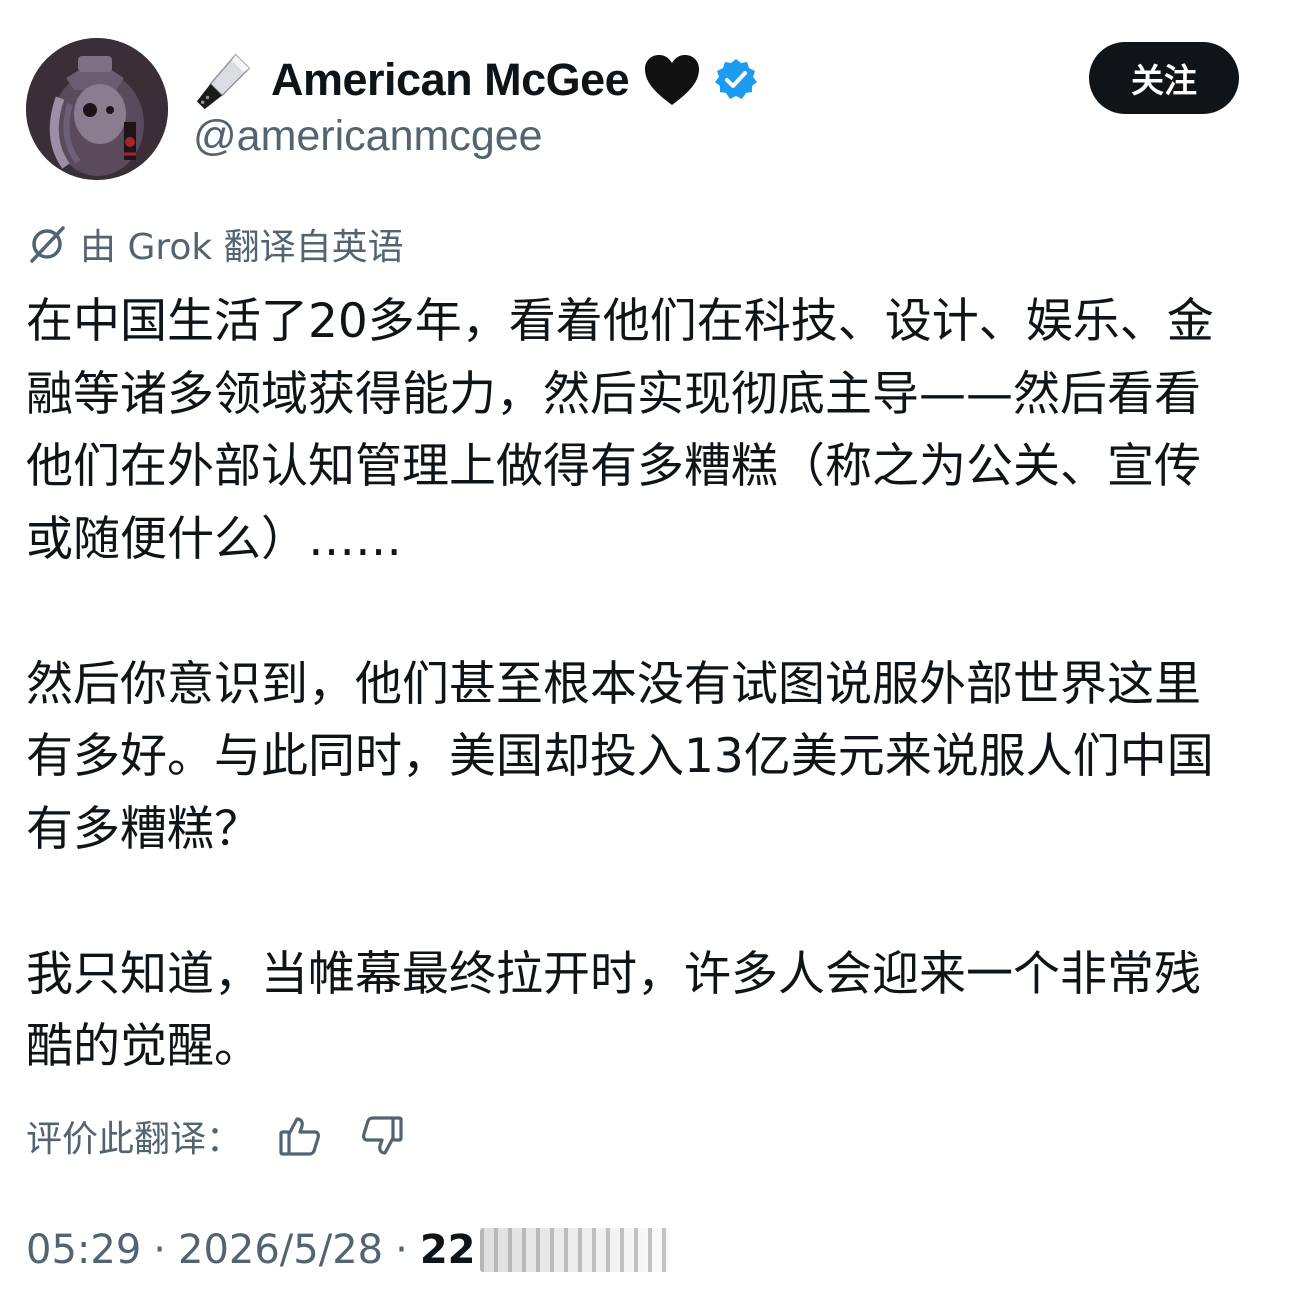 The height and width of the screenshot is (1290, 1290). I want to click on tweet-time: 05:29, so click(83, 1250).